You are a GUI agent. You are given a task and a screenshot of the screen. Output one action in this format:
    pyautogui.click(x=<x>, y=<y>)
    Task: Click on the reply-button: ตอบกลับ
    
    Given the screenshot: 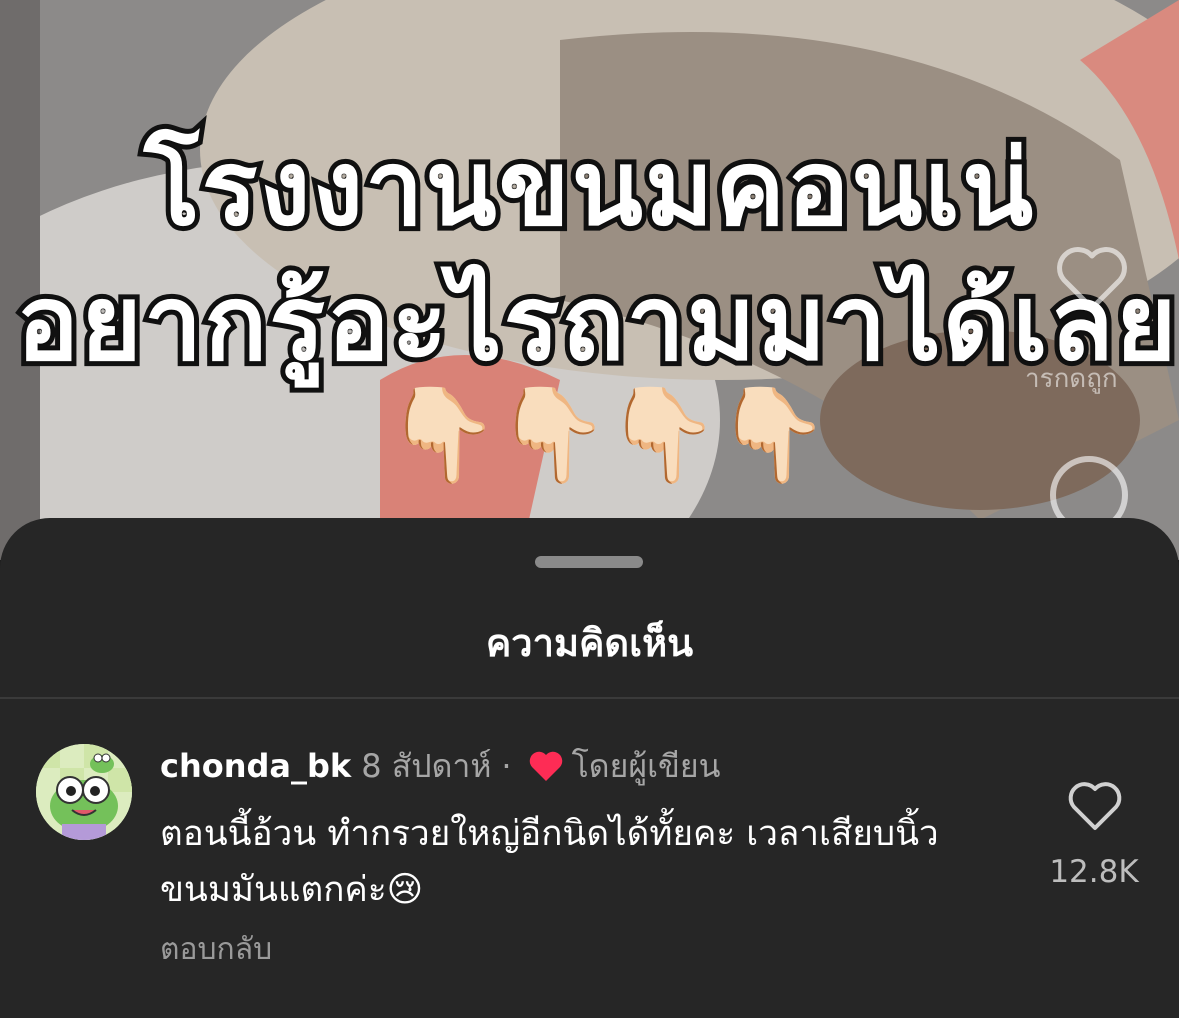 What is the action you would take?
    pyautogui.click(x=216, y=949)
    